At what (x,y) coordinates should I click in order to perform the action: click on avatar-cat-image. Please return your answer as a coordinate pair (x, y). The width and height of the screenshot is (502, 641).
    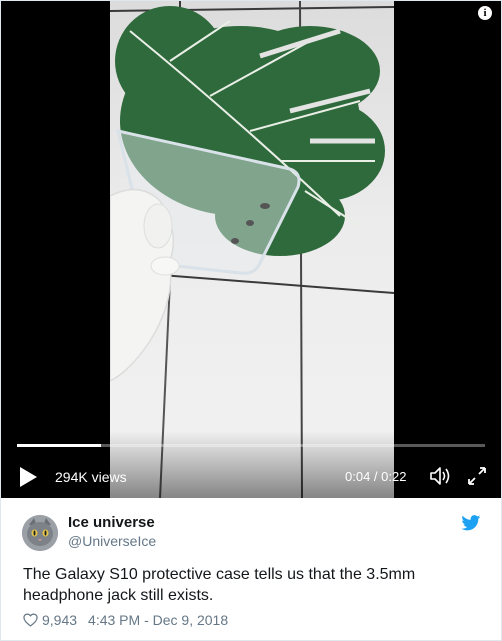
    Looking at the image, I should click on (40, 533).